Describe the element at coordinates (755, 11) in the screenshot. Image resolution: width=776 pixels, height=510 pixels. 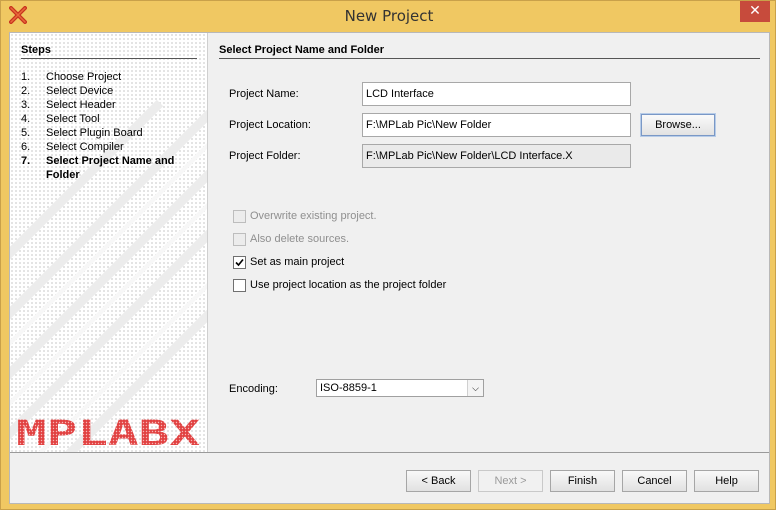
I see `close-button: ✕` at that location.